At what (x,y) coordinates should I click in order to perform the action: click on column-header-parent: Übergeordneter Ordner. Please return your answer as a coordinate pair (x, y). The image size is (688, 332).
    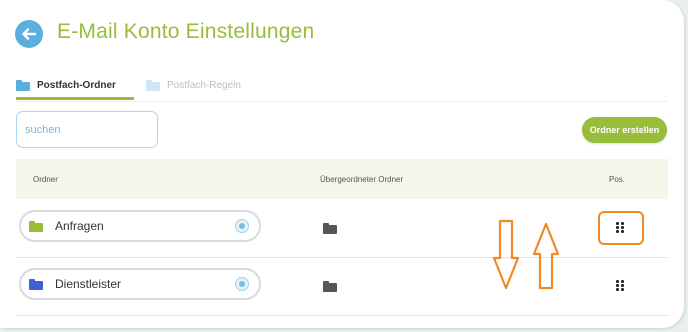
    Looking at the image, I should click on (362, 179).